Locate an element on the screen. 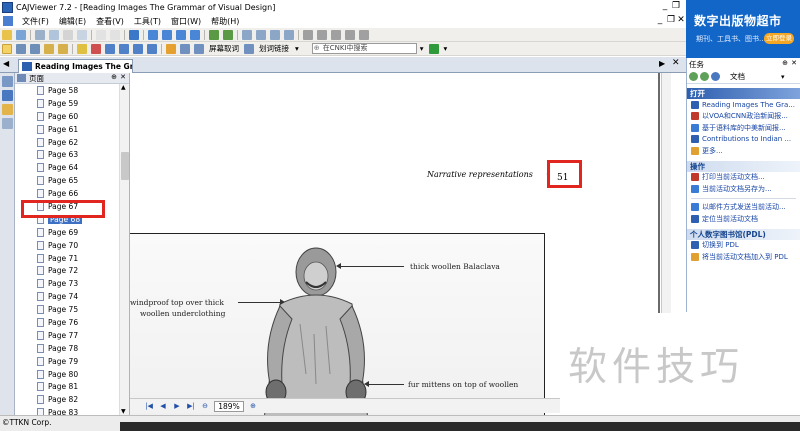 This screenshot has height=431, width=800. page-list-item: Page 73 is located at coordinates (67, 283).